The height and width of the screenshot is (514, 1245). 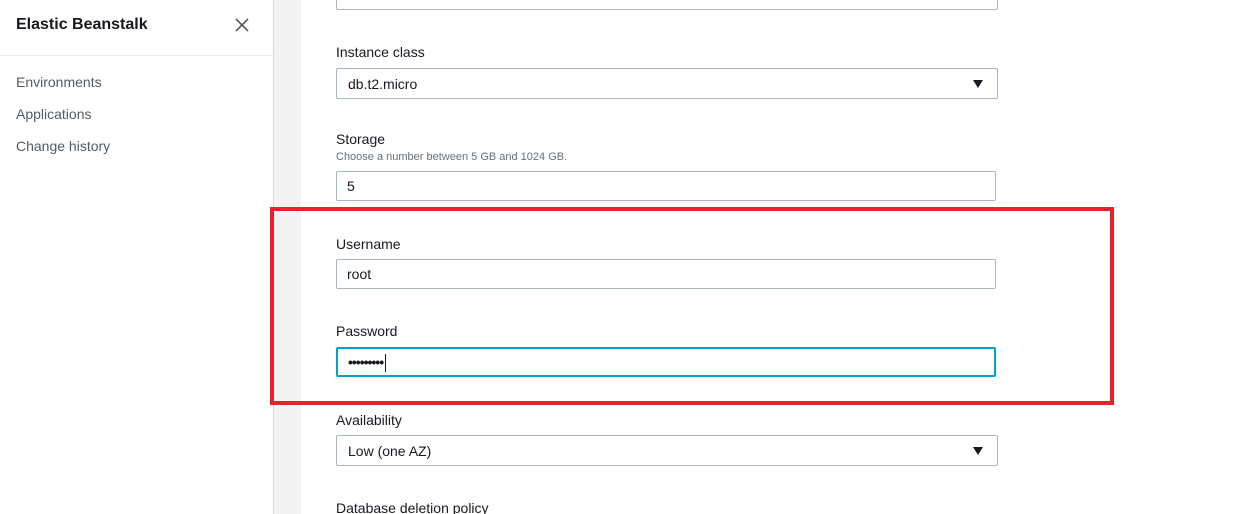 What do you see at coordinates (667, 450) in the screenshot?
I see `availability-select: Low (one AZ)` at bounding box center [667, 450].